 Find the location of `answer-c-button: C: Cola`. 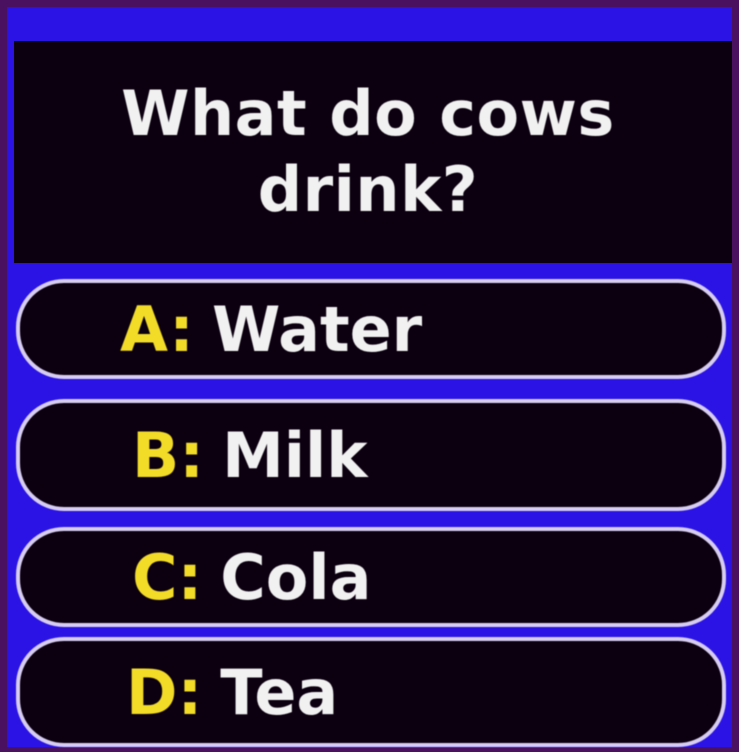

answer-c-button: C: Cola is located at coordinates (371, 577).